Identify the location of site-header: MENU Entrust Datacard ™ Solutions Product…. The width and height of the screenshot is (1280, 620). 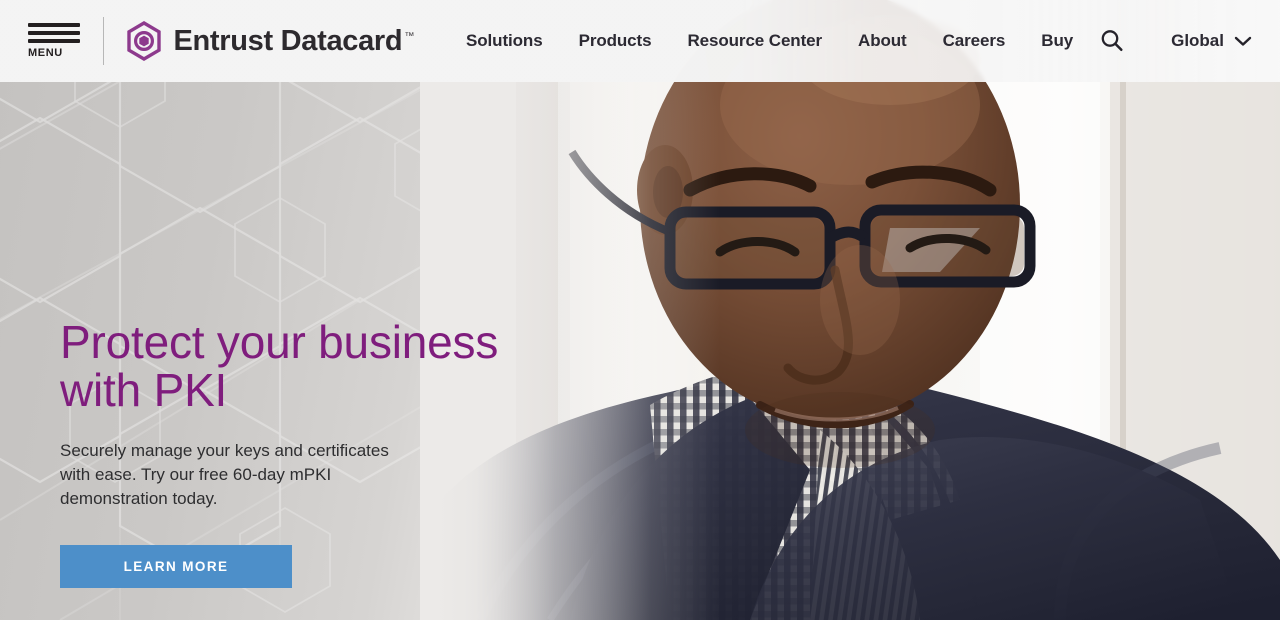
(640, 41).